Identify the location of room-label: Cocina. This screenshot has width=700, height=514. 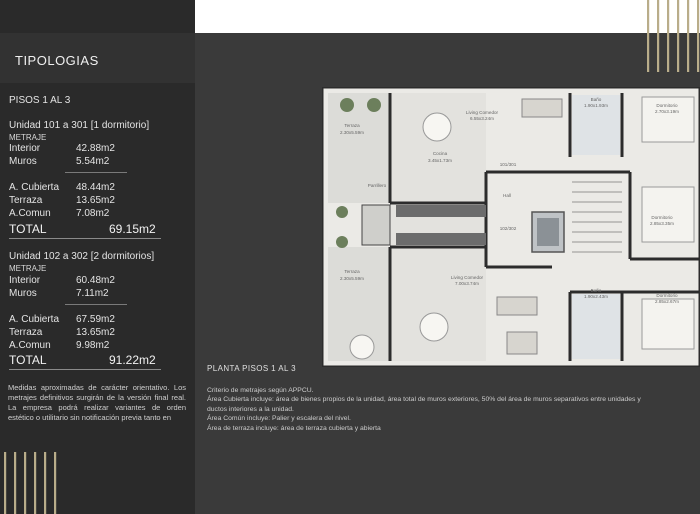
(440, 153).